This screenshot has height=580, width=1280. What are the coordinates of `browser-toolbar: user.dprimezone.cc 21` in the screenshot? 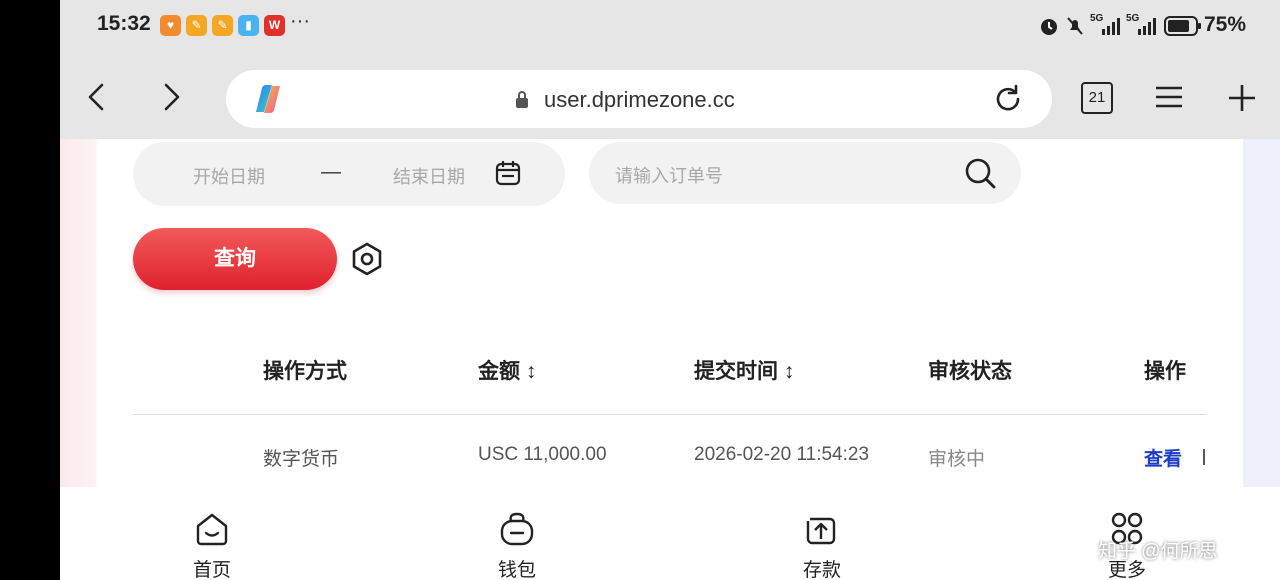 It's located at (670, 96).